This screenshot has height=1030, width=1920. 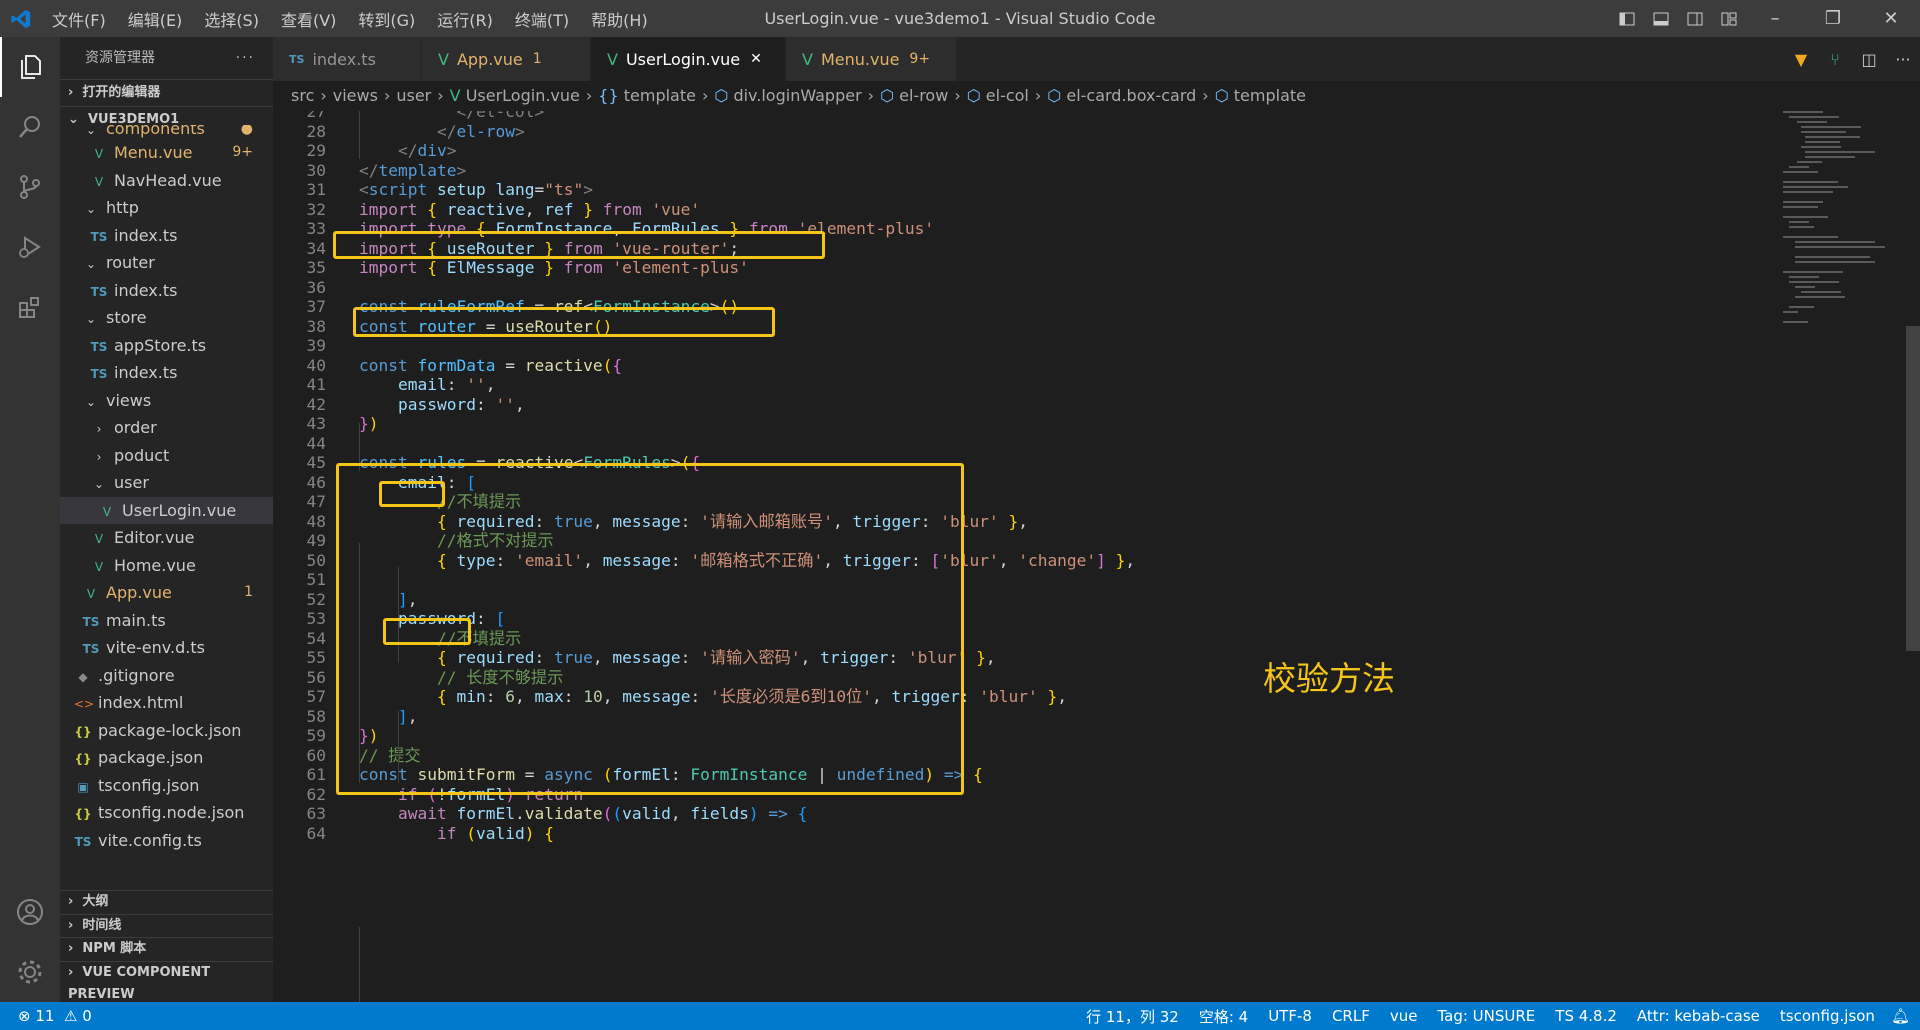 What do you see at coordinates (302, 95) in the screenshot?
I see `breadcrumb-item: src` at bounding box center [302, 95].